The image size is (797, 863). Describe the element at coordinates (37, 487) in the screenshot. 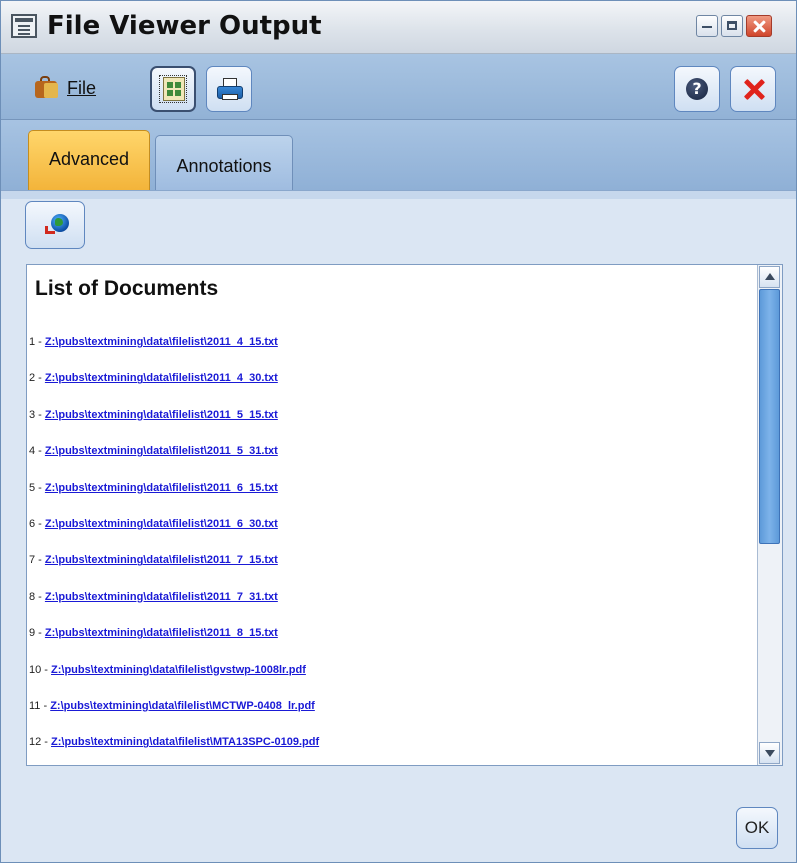

I see `document-number: 5 -` at that location.